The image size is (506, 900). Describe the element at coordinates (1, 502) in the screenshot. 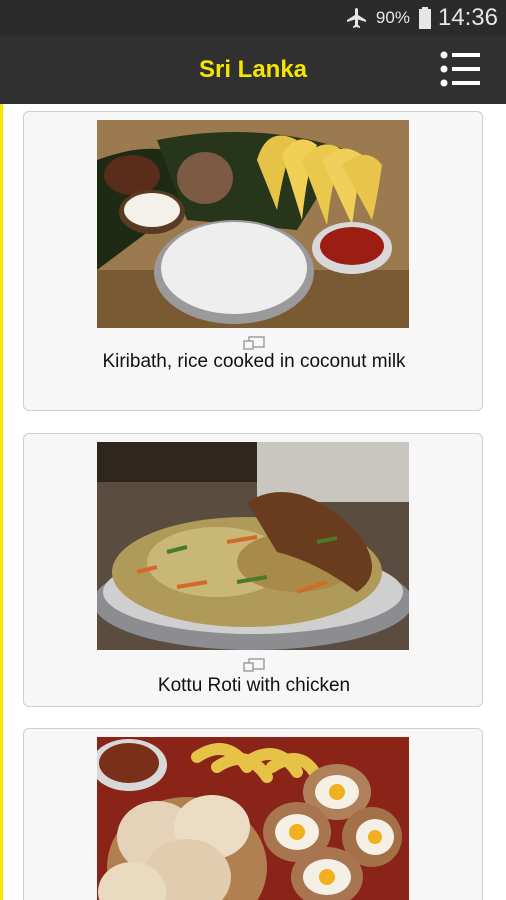

I see `accent-line` at that location.